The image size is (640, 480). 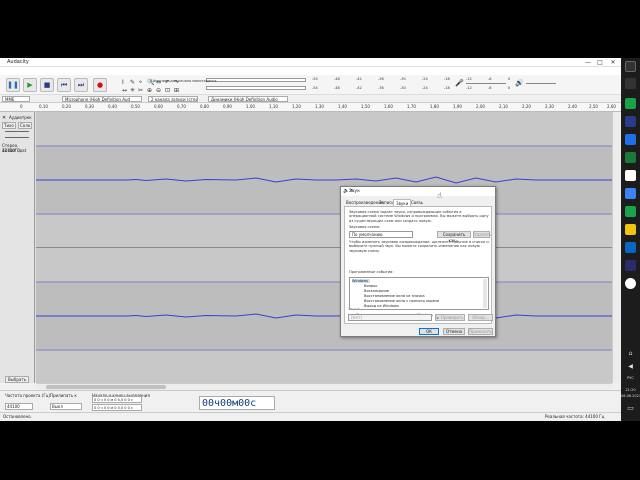 What do you see at coordinates (17, 131) in the screenshot?
I see `gain-slider` at bounding box center [17, 131].